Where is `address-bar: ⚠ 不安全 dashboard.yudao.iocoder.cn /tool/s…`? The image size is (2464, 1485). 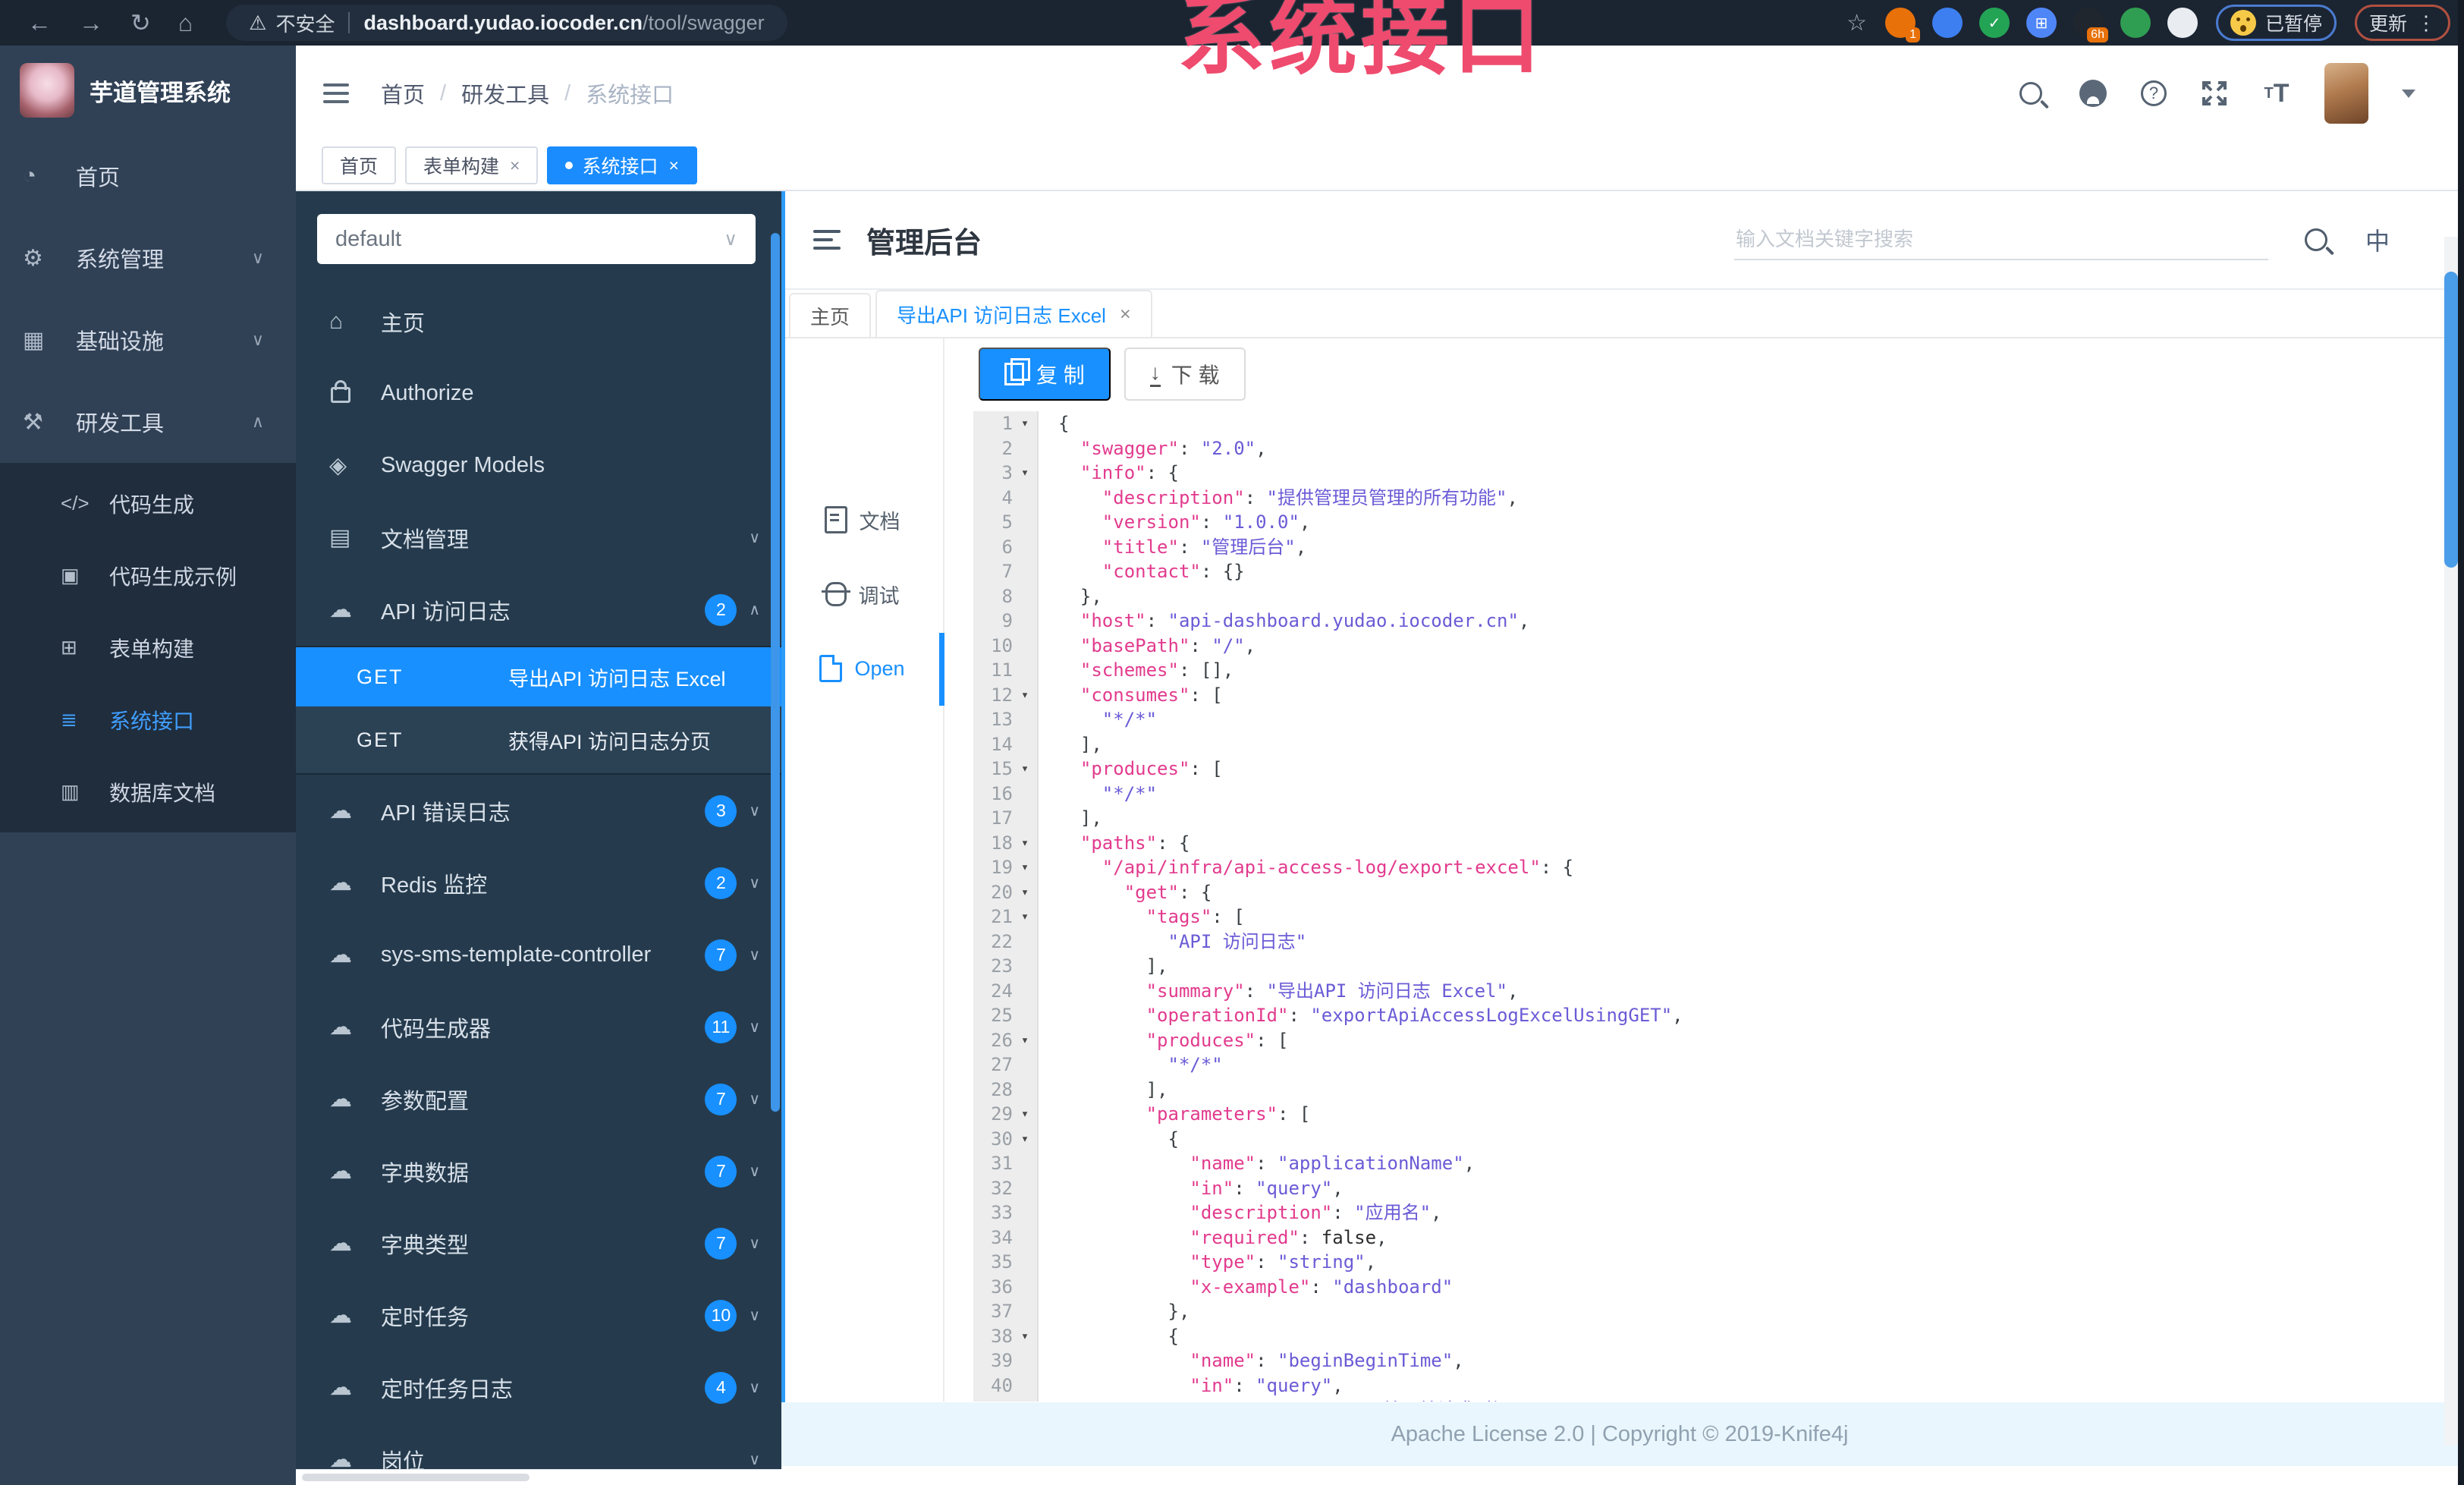
address-bar: ⚠ 不安全 dashboard.yudao.iocoder.cn /tool/s… is located at coordinates (506, 23).